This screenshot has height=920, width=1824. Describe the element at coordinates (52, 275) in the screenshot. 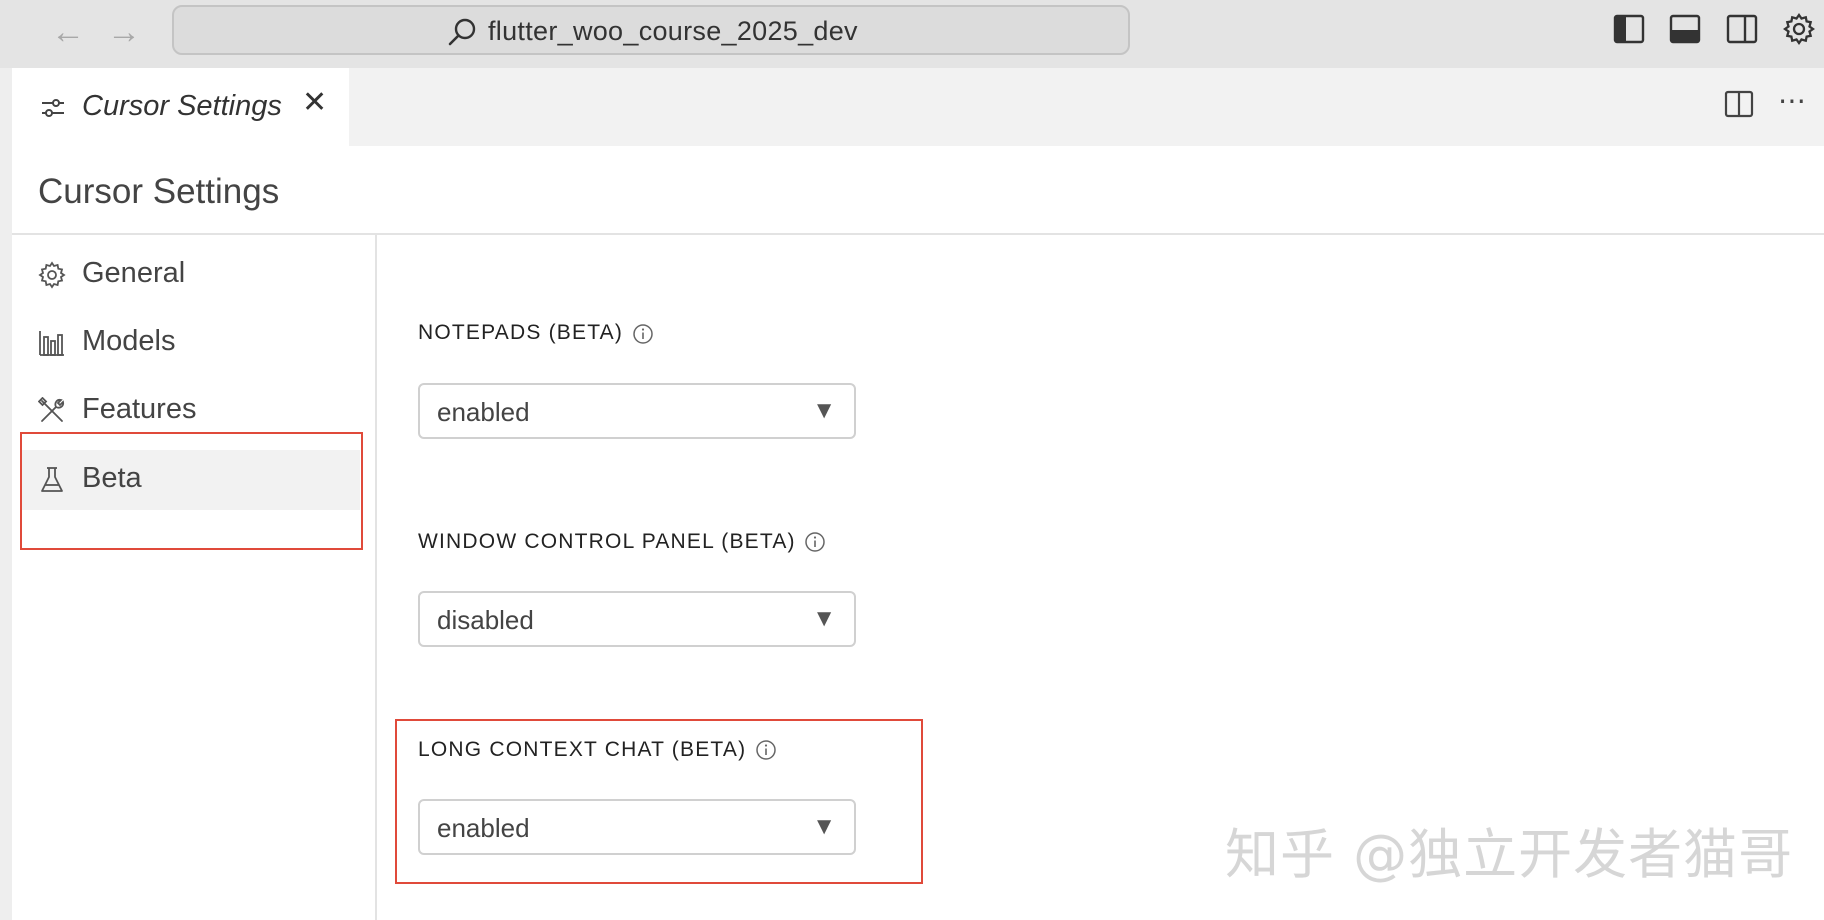

I see `gear-icon` at that location.